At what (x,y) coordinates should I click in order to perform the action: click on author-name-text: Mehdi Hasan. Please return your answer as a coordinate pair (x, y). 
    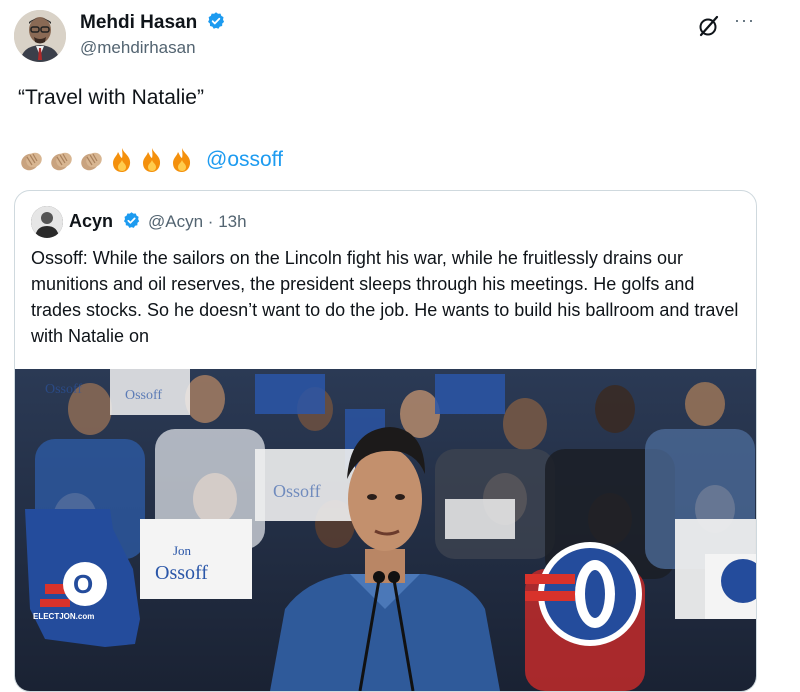
    Looking at the image, I should click on (139, 22).